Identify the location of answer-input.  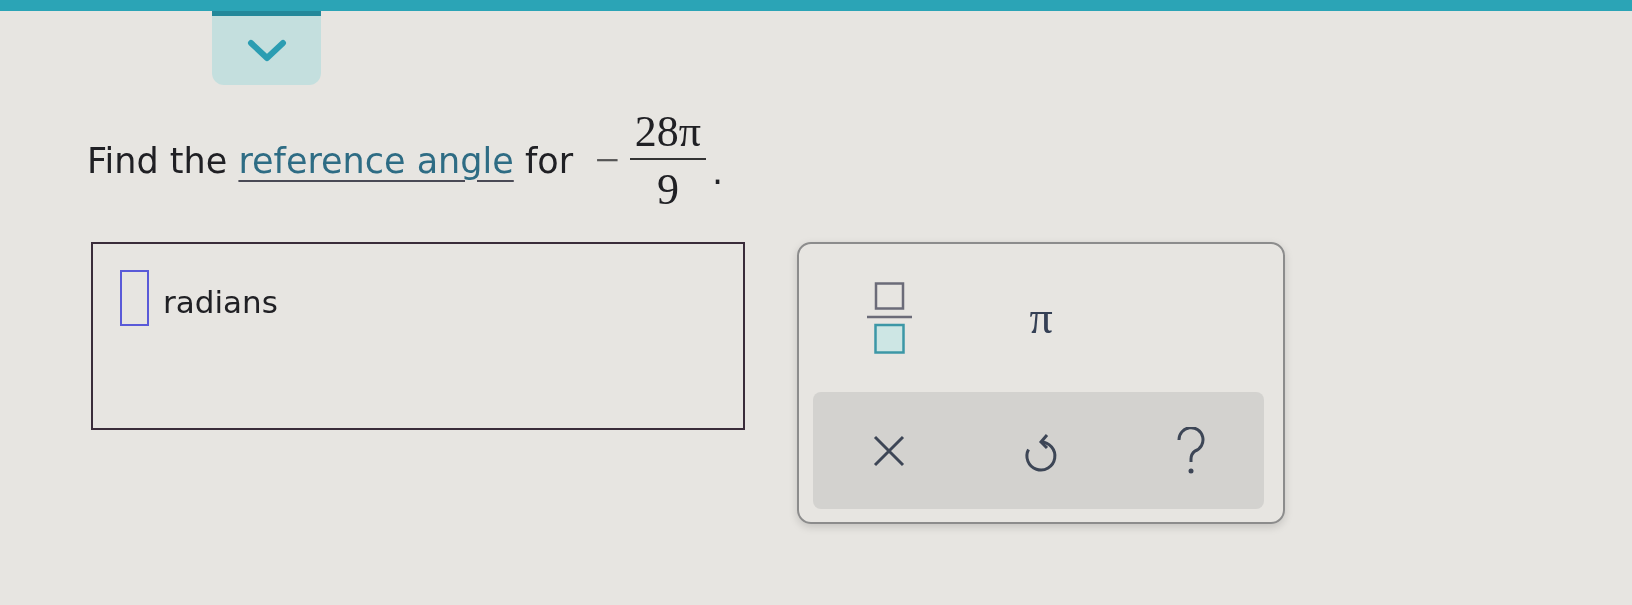
(134, 298).